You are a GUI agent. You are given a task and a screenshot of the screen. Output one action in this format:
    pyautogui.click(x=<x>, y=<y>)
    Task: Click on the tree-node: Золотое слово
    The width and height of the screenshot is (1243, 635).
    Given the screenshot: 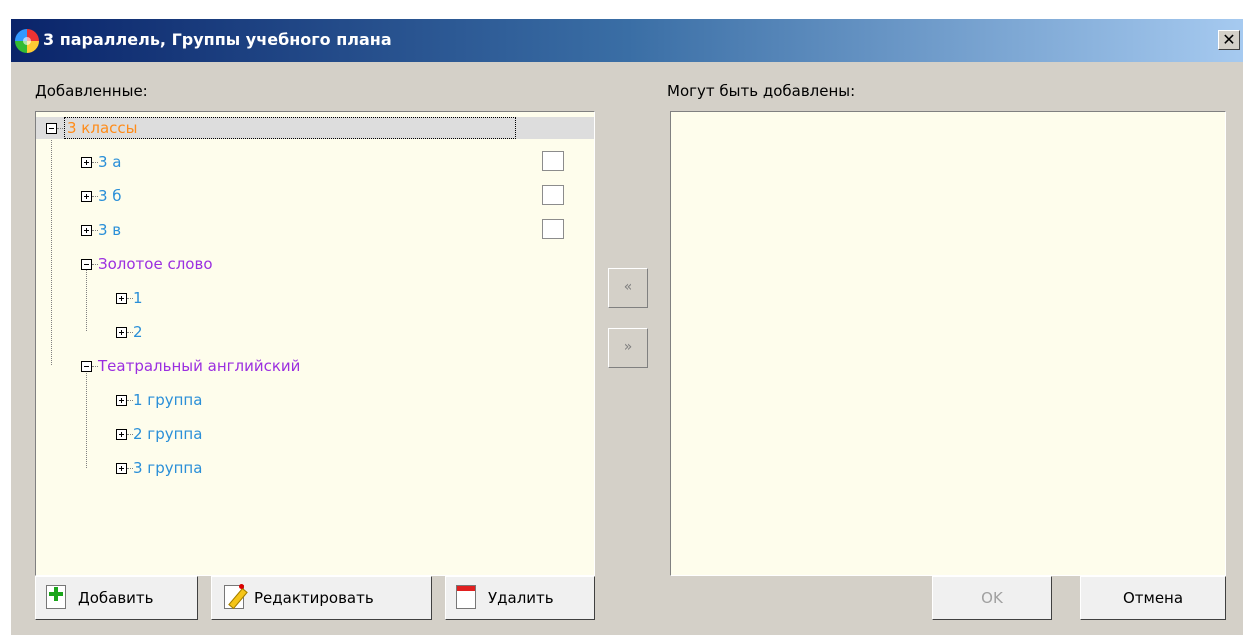 What is the action you would take?
    pyautogui.click(x=315, y=264)
    